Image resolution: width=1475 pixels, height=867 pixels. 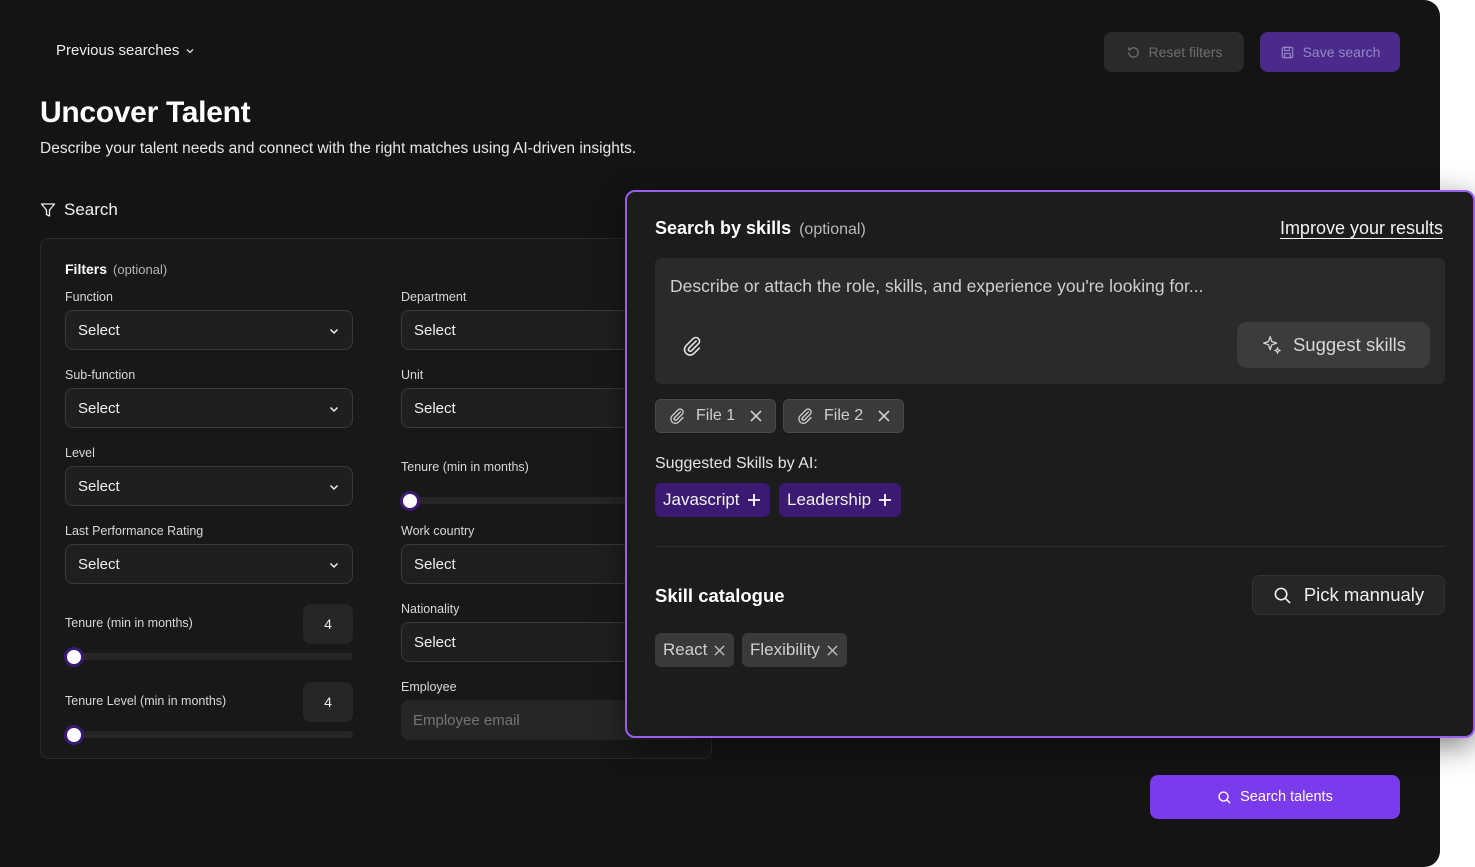 I want to click on previous-searches-dropdown: Previous searches, so click(x=125, y=50).